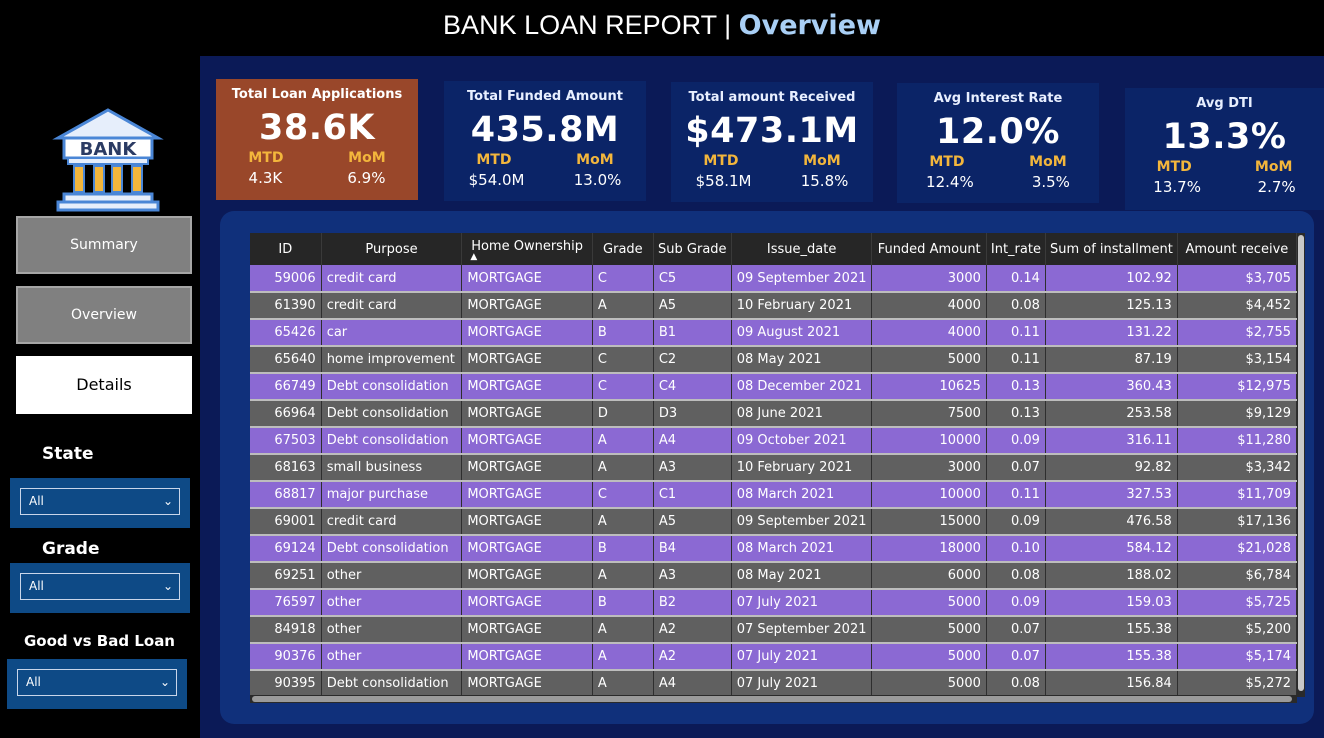  Describe the element at coordinates (1237, 576) in the screenshot. I see `cell-amount-received: $6,784` at that location.